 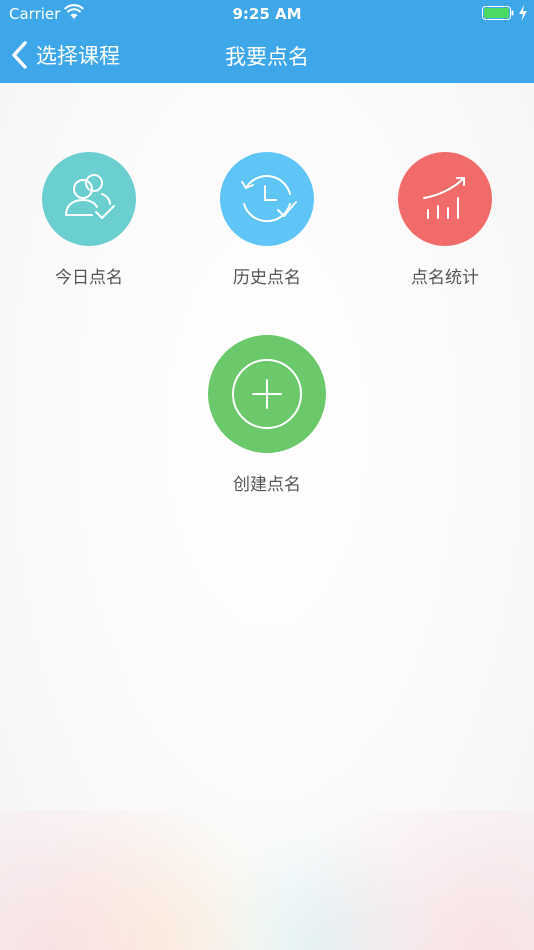 I want to click on history-label: 历史点名, so click(x=267, y=278).